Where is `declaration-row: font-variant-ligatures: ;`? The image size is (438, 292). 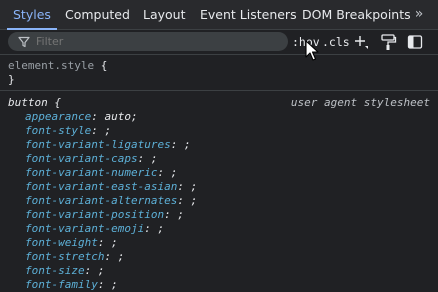 declaration-row: font-variant-ligatures: ; is located at coordinates (219, 145).